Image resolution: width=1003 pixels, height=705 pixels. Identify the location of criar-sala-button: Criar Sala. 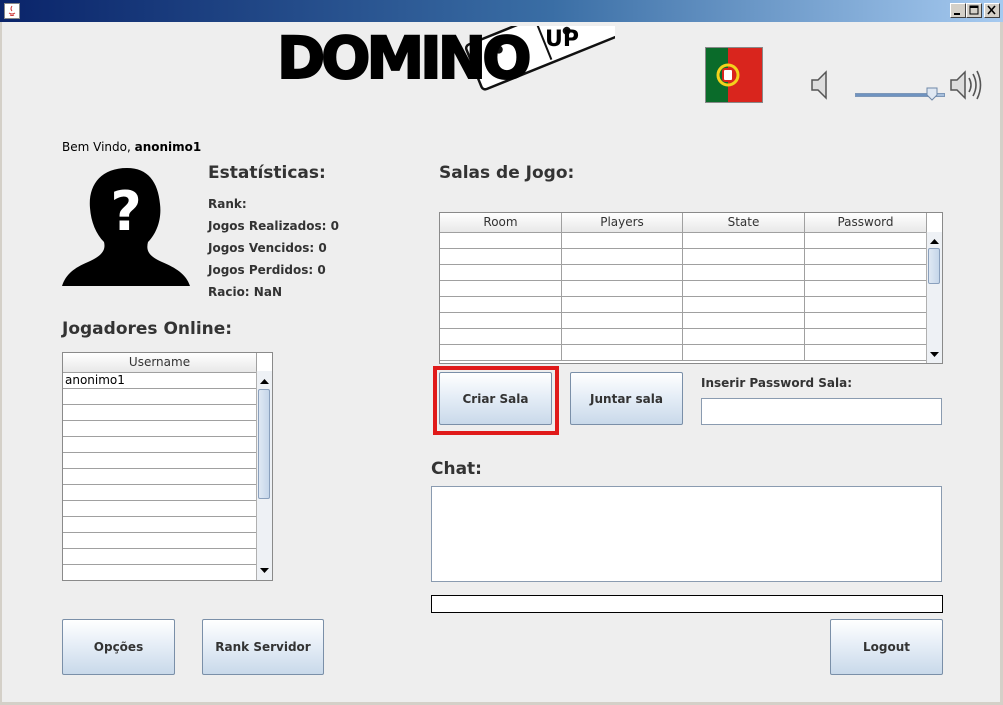
(495, 398).